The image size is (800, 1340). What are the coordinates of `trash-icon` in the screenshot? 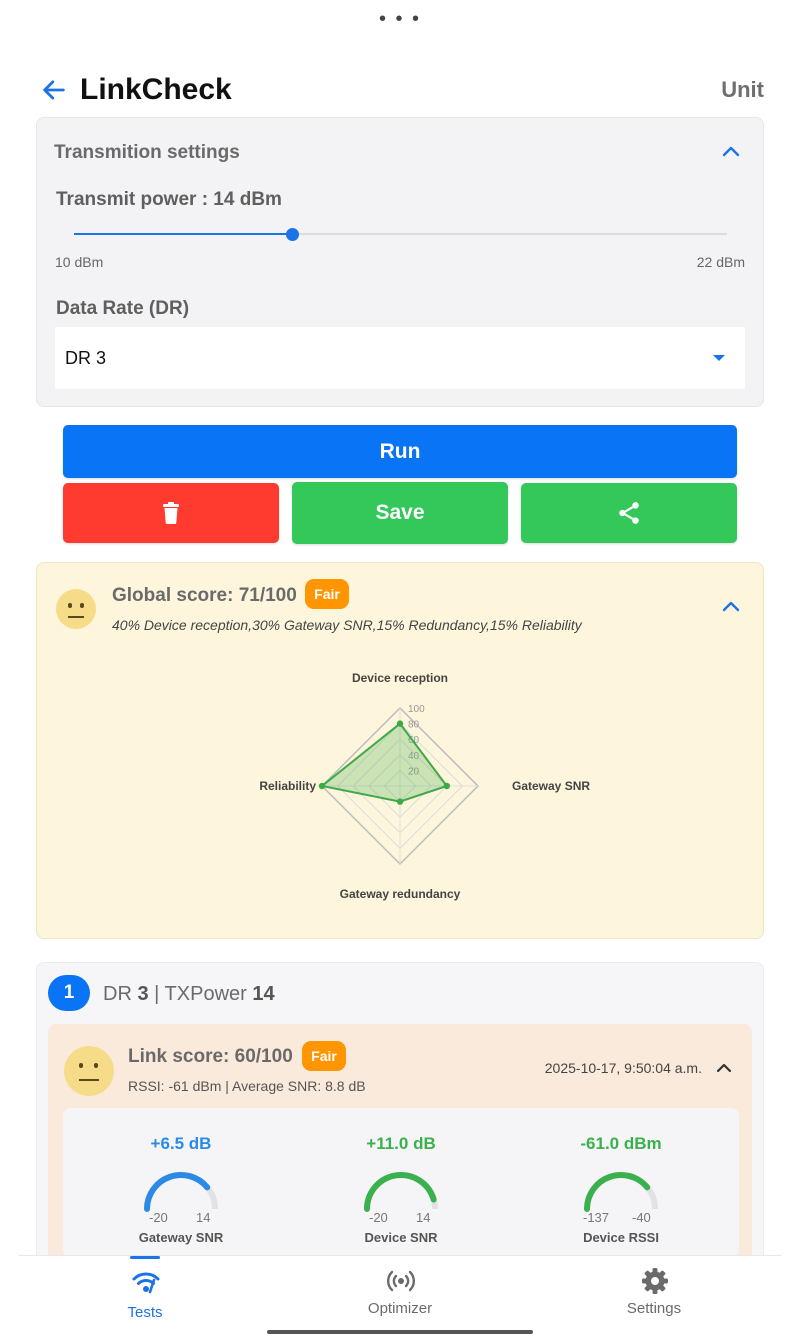 It's located at (171, 513).